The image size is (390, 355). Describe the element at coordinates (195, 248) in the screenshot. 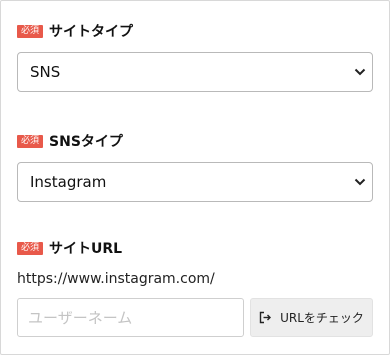

I see `site-url-label-row: 必須 サイトURL` at that location.